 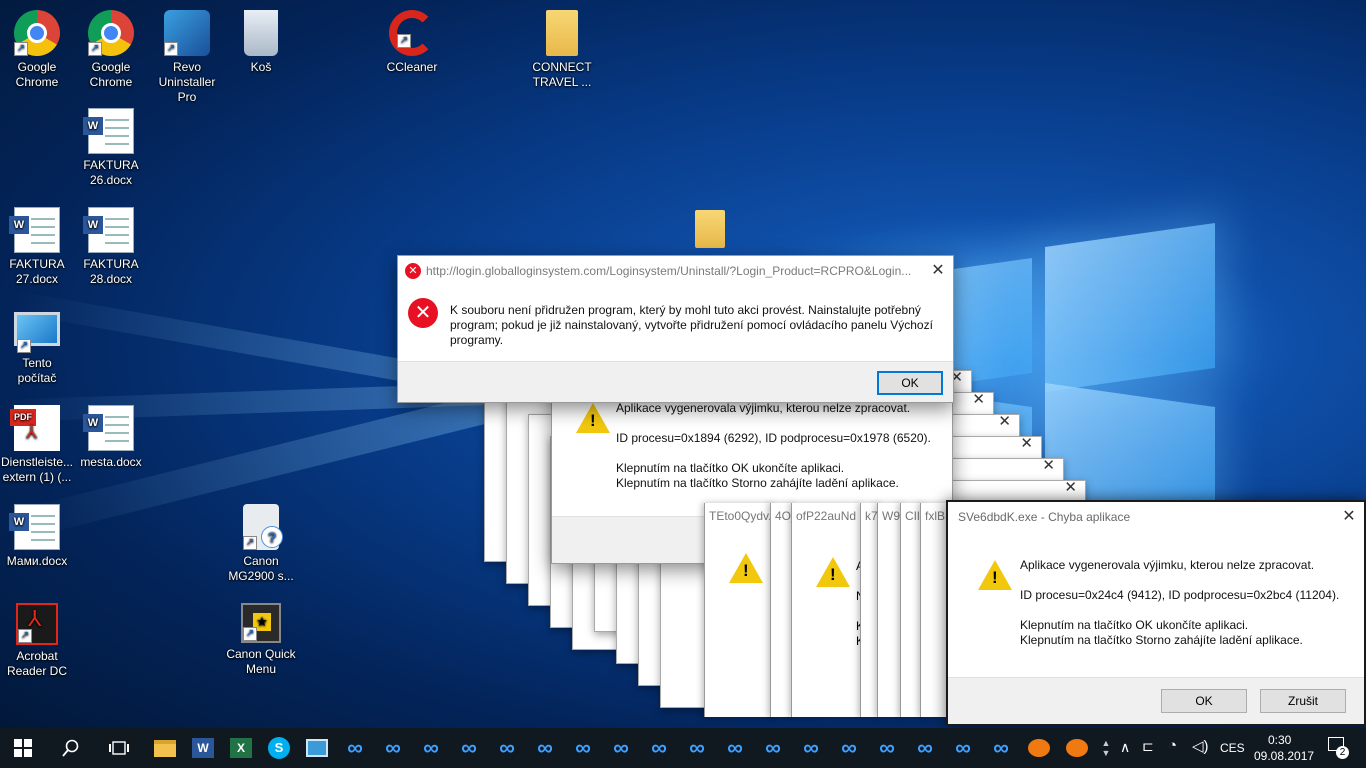 What do you see at coordinates (412, 42) in the screenshot?
I see `desktop-icon-ccleaner: ↗ CCleaner` at bounding box center [412, 42].